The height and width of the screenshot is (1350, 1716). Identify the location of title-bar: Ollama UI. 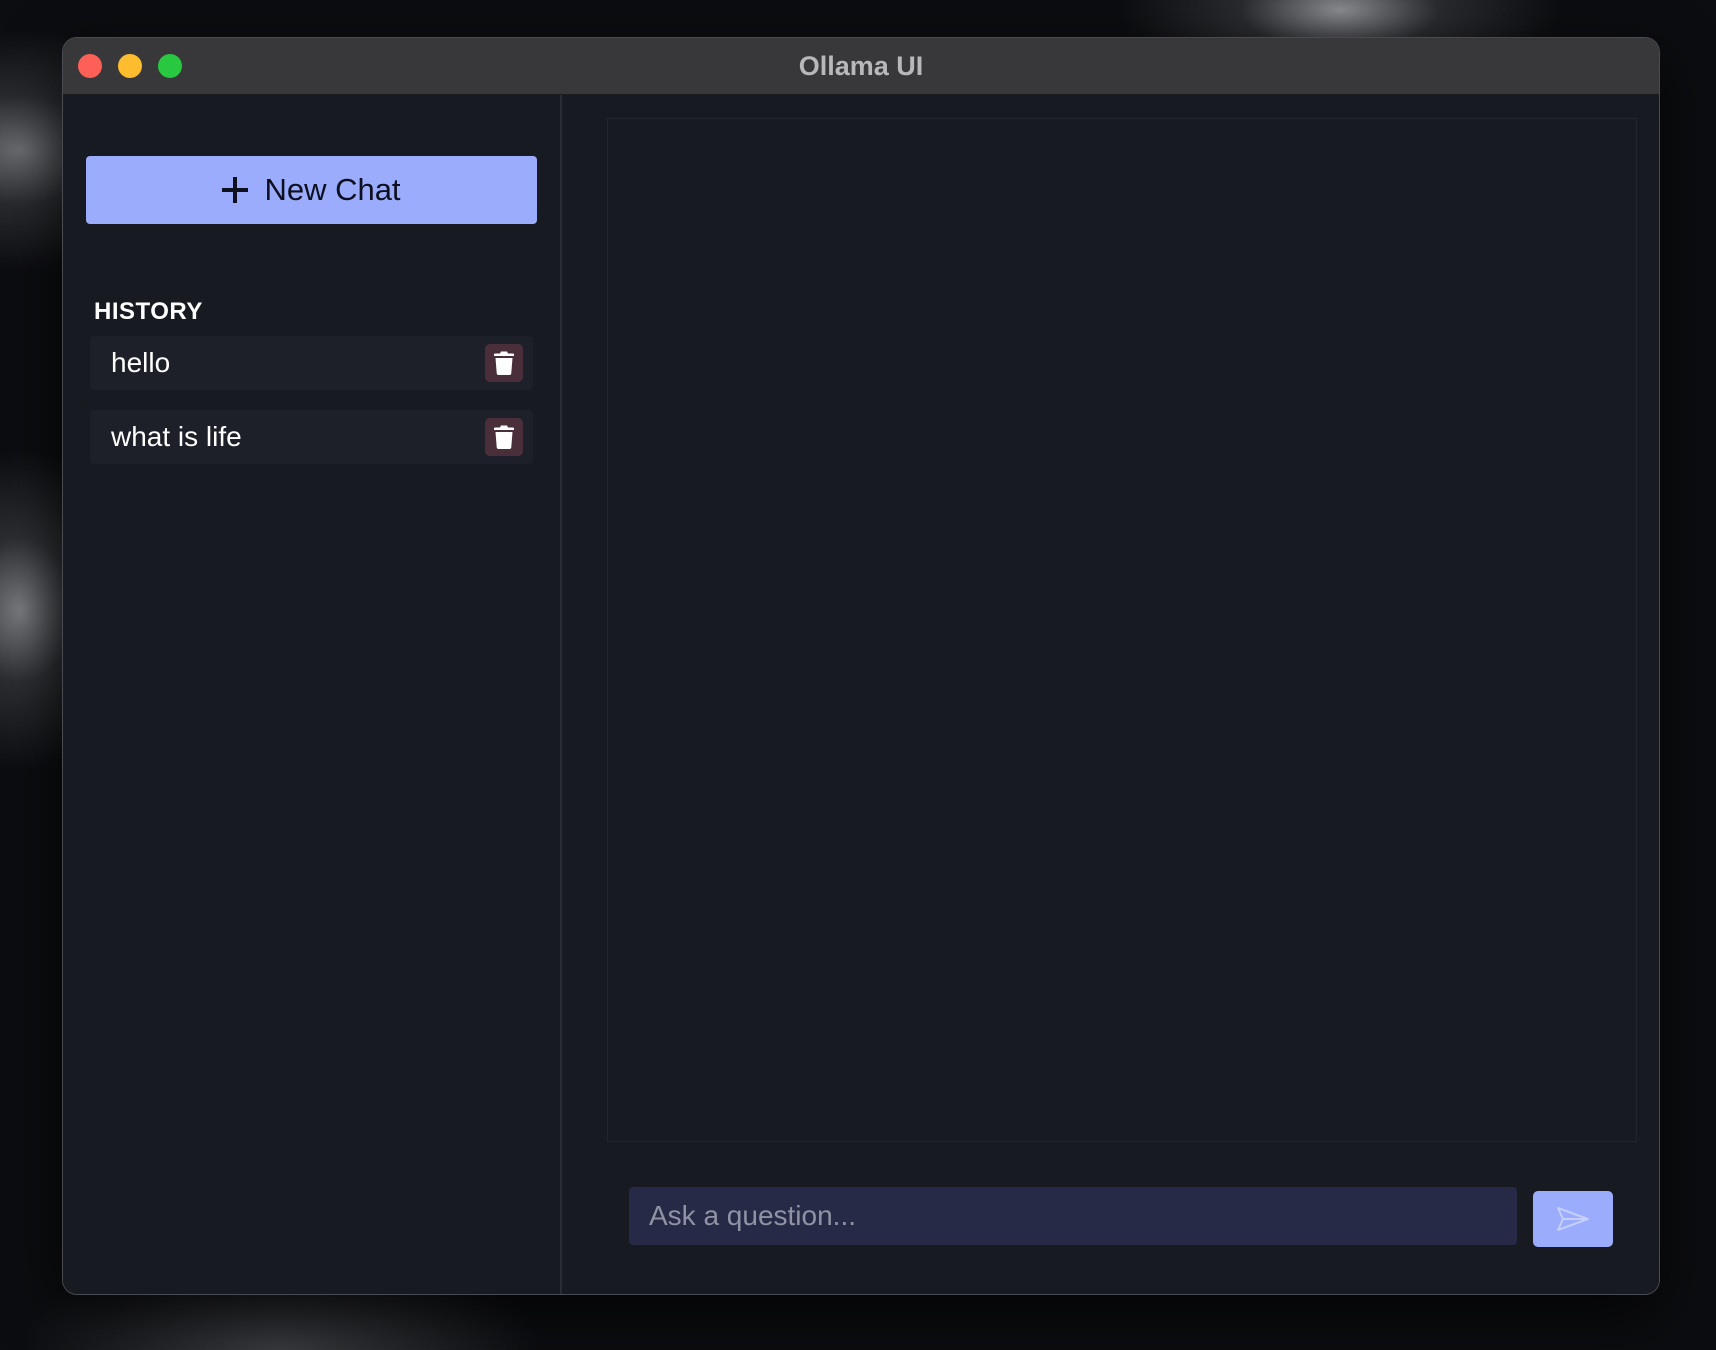
(861, 66).